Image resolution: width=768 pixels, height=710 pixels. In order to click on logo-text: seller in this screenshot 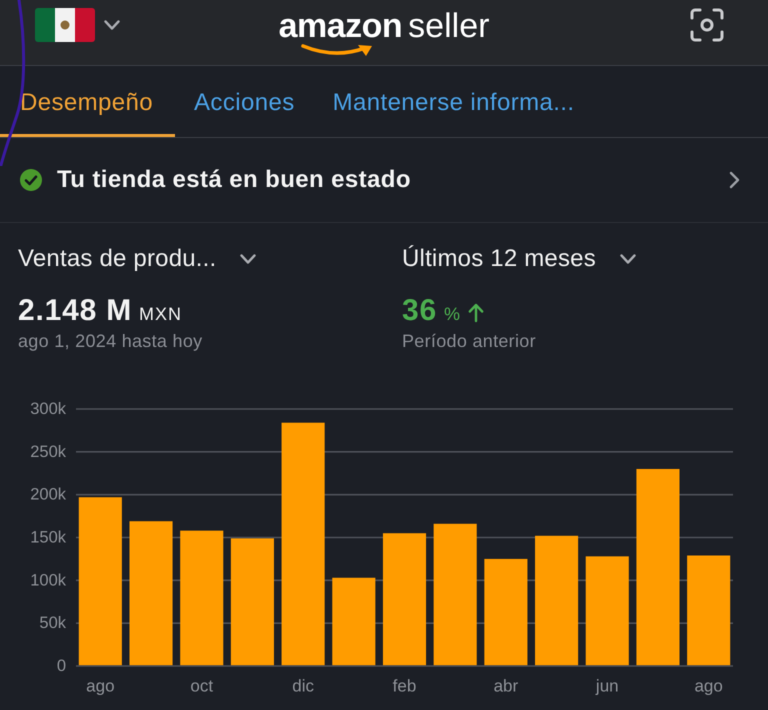, I will do `click(449, 25)`.